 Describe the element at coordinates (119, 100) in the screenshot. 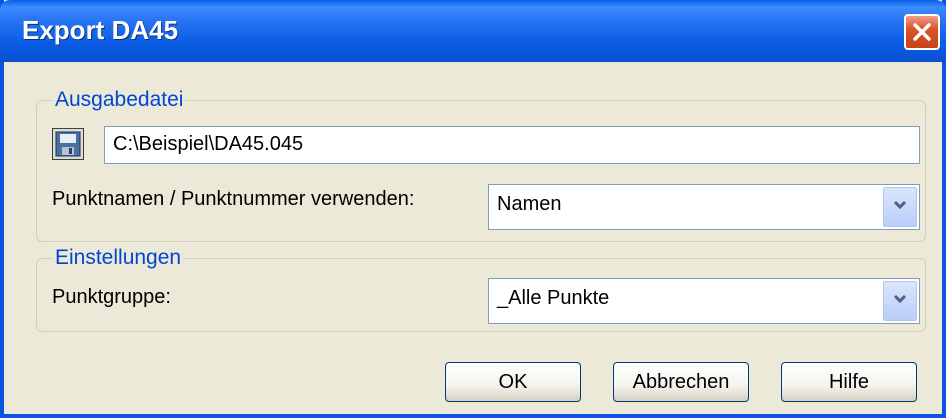

I see `output-file-legend: Ausgabedatei` at that location.